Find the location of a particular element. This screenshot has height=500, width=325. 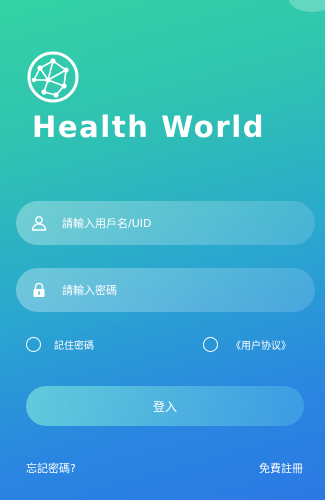

username-field is located at coordinates (165, 223).